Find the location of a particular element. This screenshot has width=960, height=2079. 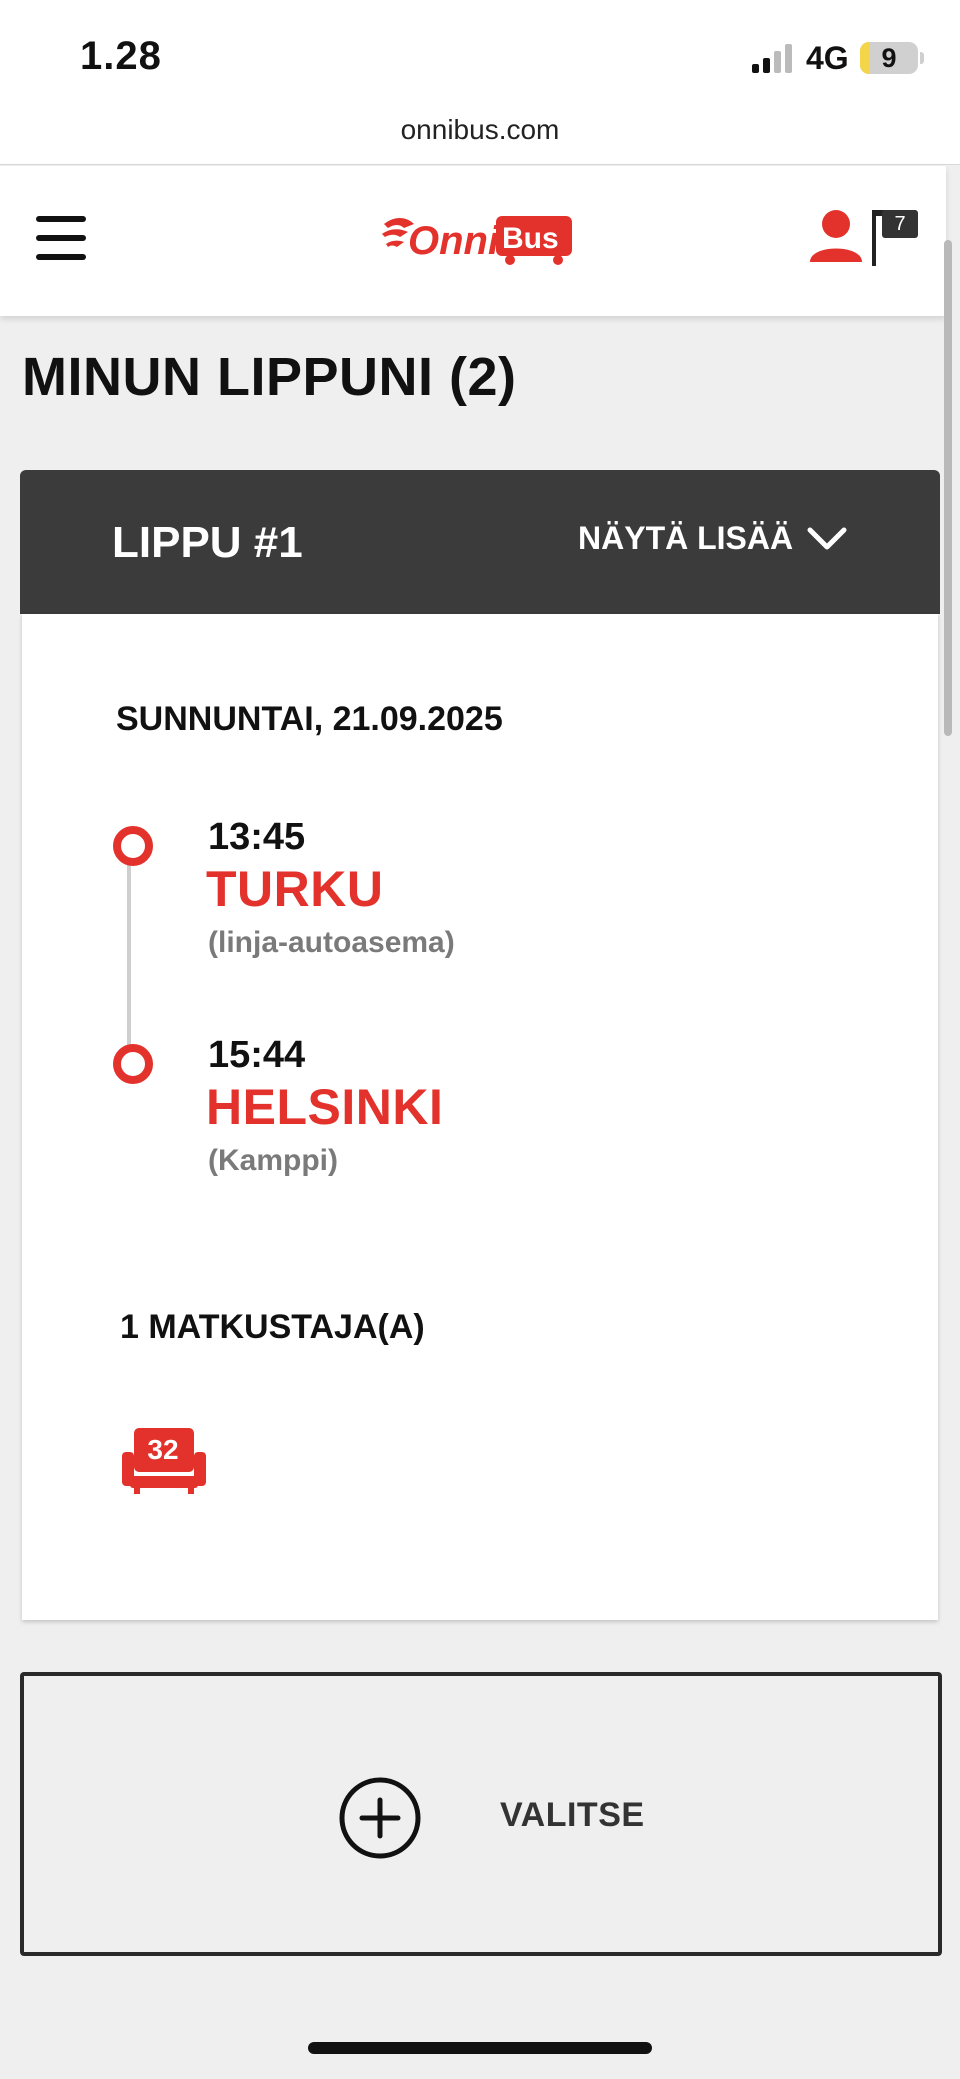

arrival-station: (Kamppi) is located at coordinates (273, 1160).